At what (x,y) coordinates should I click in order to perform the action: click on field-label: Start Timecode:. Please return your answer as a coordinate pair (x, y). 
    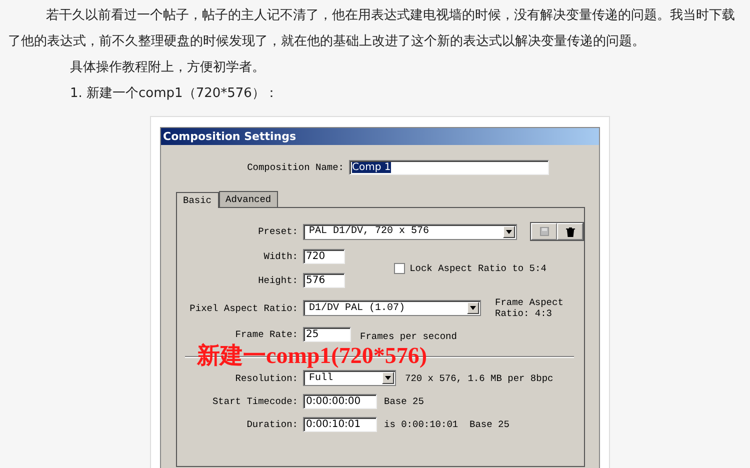
    Looking at the image, I should click on (254, 401).